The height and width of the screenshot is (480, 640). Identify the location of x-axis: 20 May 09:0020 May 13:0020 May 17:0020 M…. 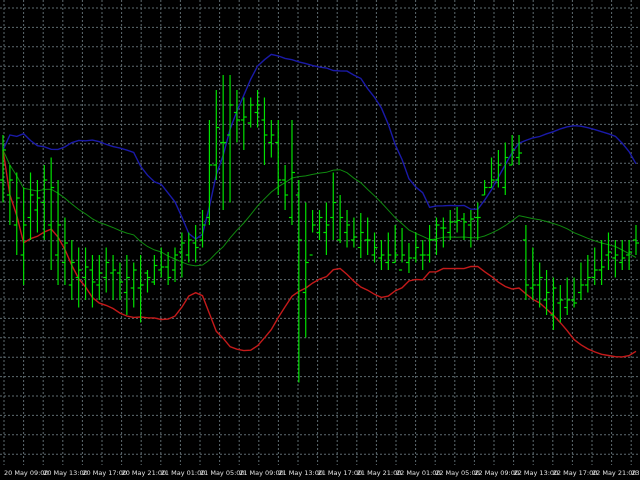
(321, 473).